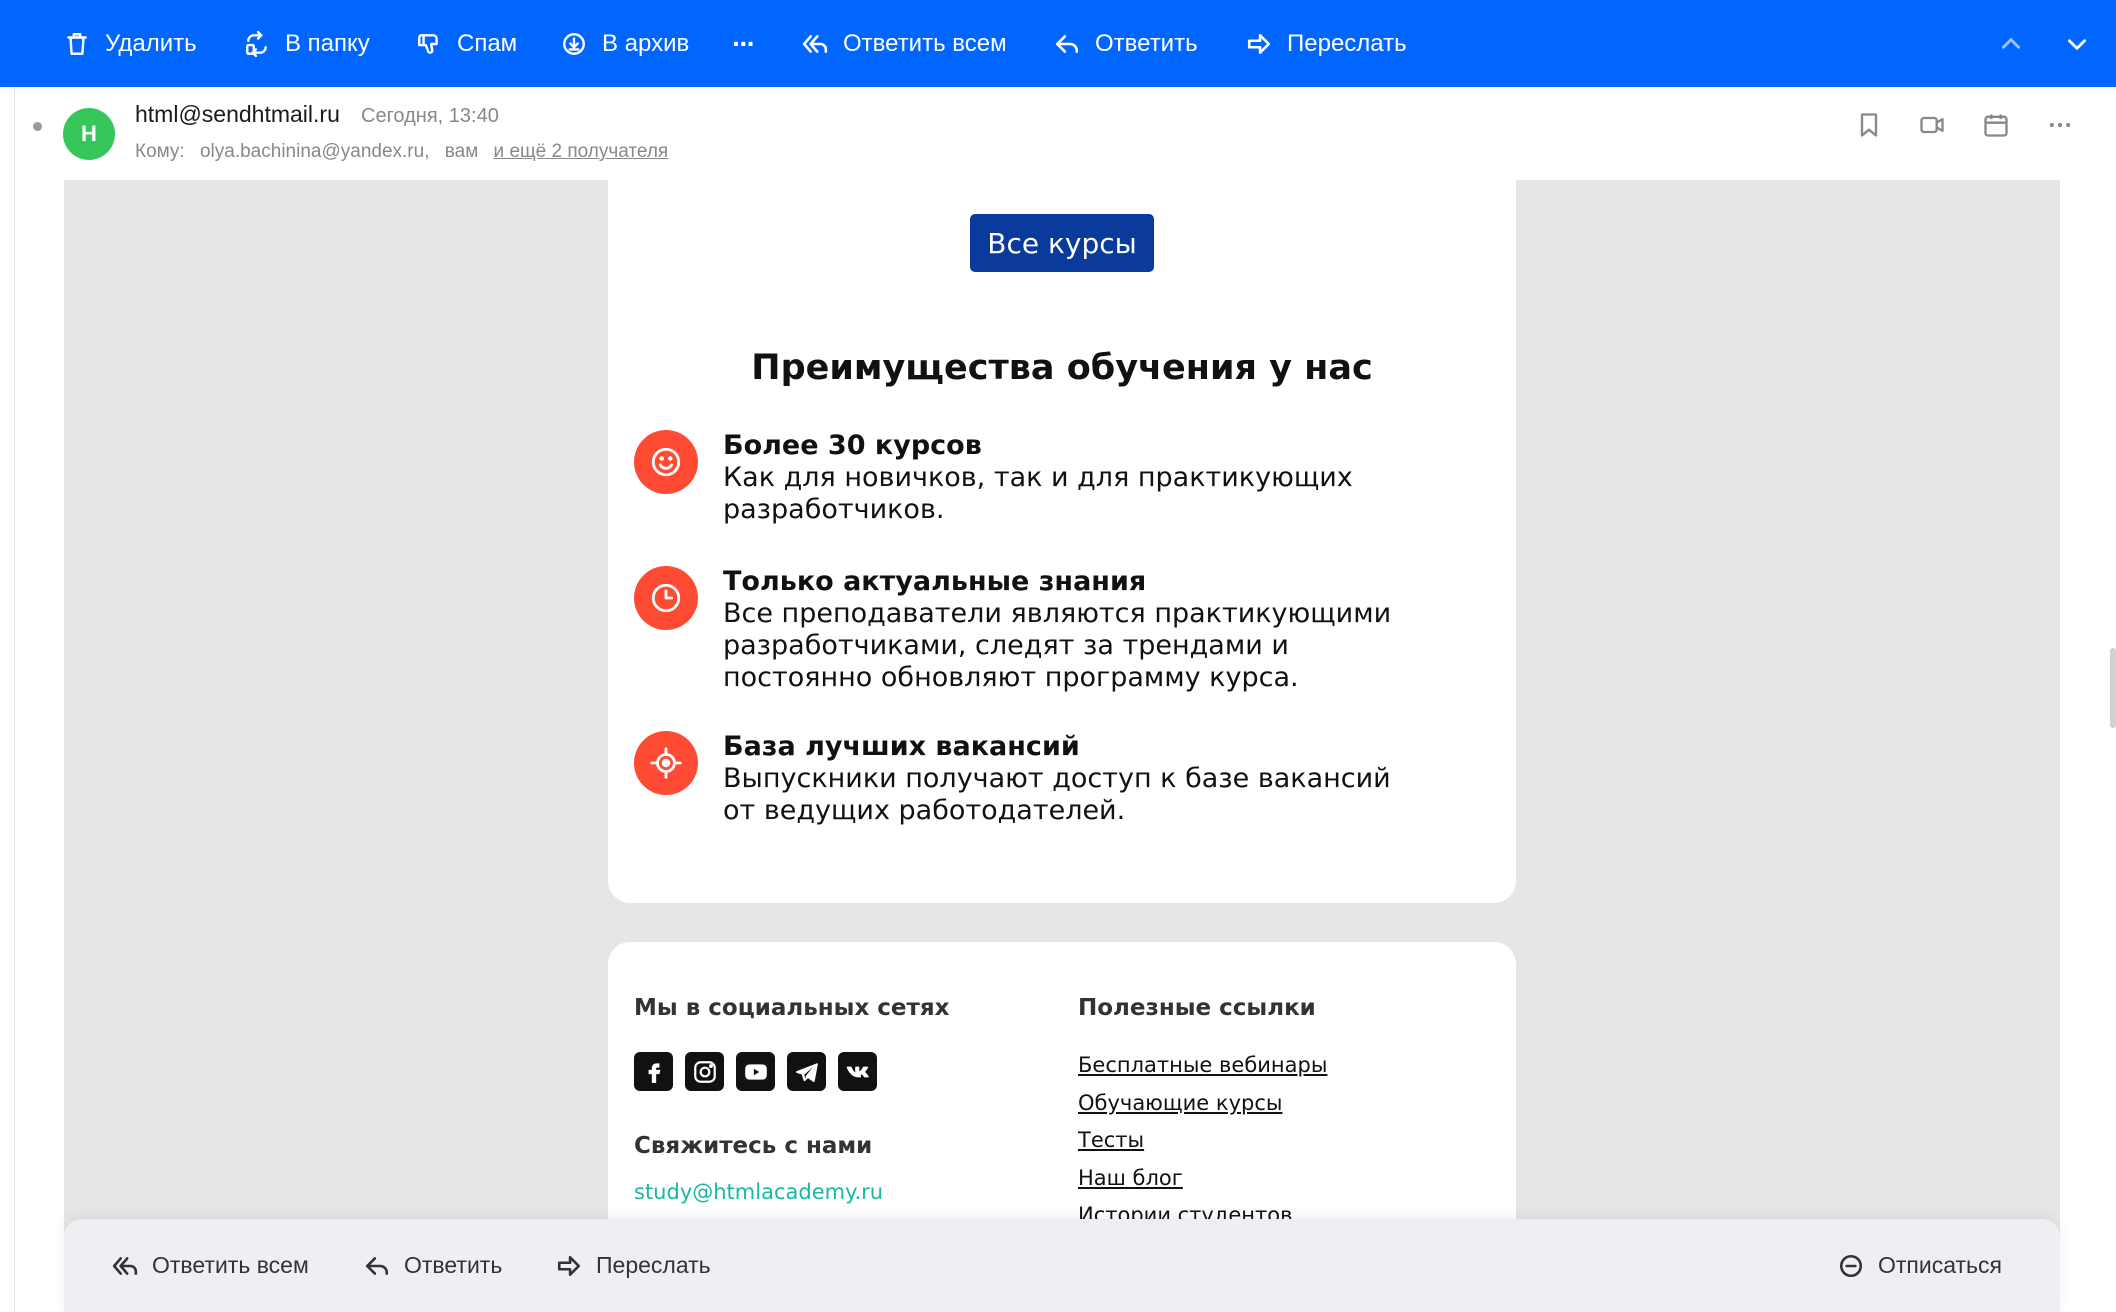  What do you see at coordinates (1202, 1071) in the screenshot?
I see `link-webinars: Бесплатные вебинары` at bounding box center [1202, 1071].